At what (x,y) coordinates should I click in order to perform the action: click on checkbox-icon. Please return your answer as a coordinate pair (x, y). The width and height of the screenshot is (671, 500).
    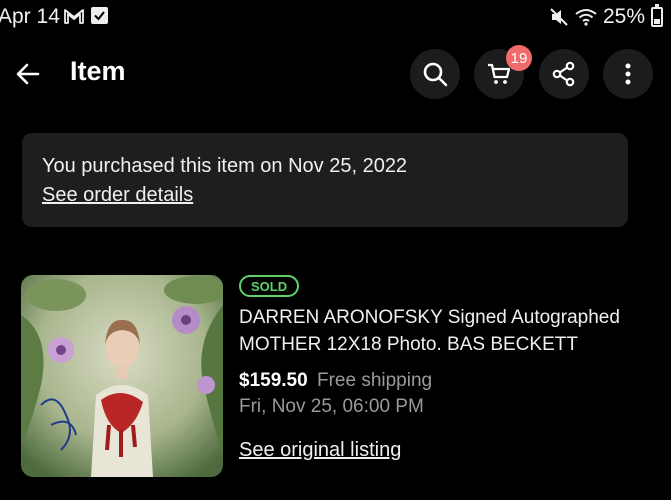
    Looking at the image, I should click on (99, 15).